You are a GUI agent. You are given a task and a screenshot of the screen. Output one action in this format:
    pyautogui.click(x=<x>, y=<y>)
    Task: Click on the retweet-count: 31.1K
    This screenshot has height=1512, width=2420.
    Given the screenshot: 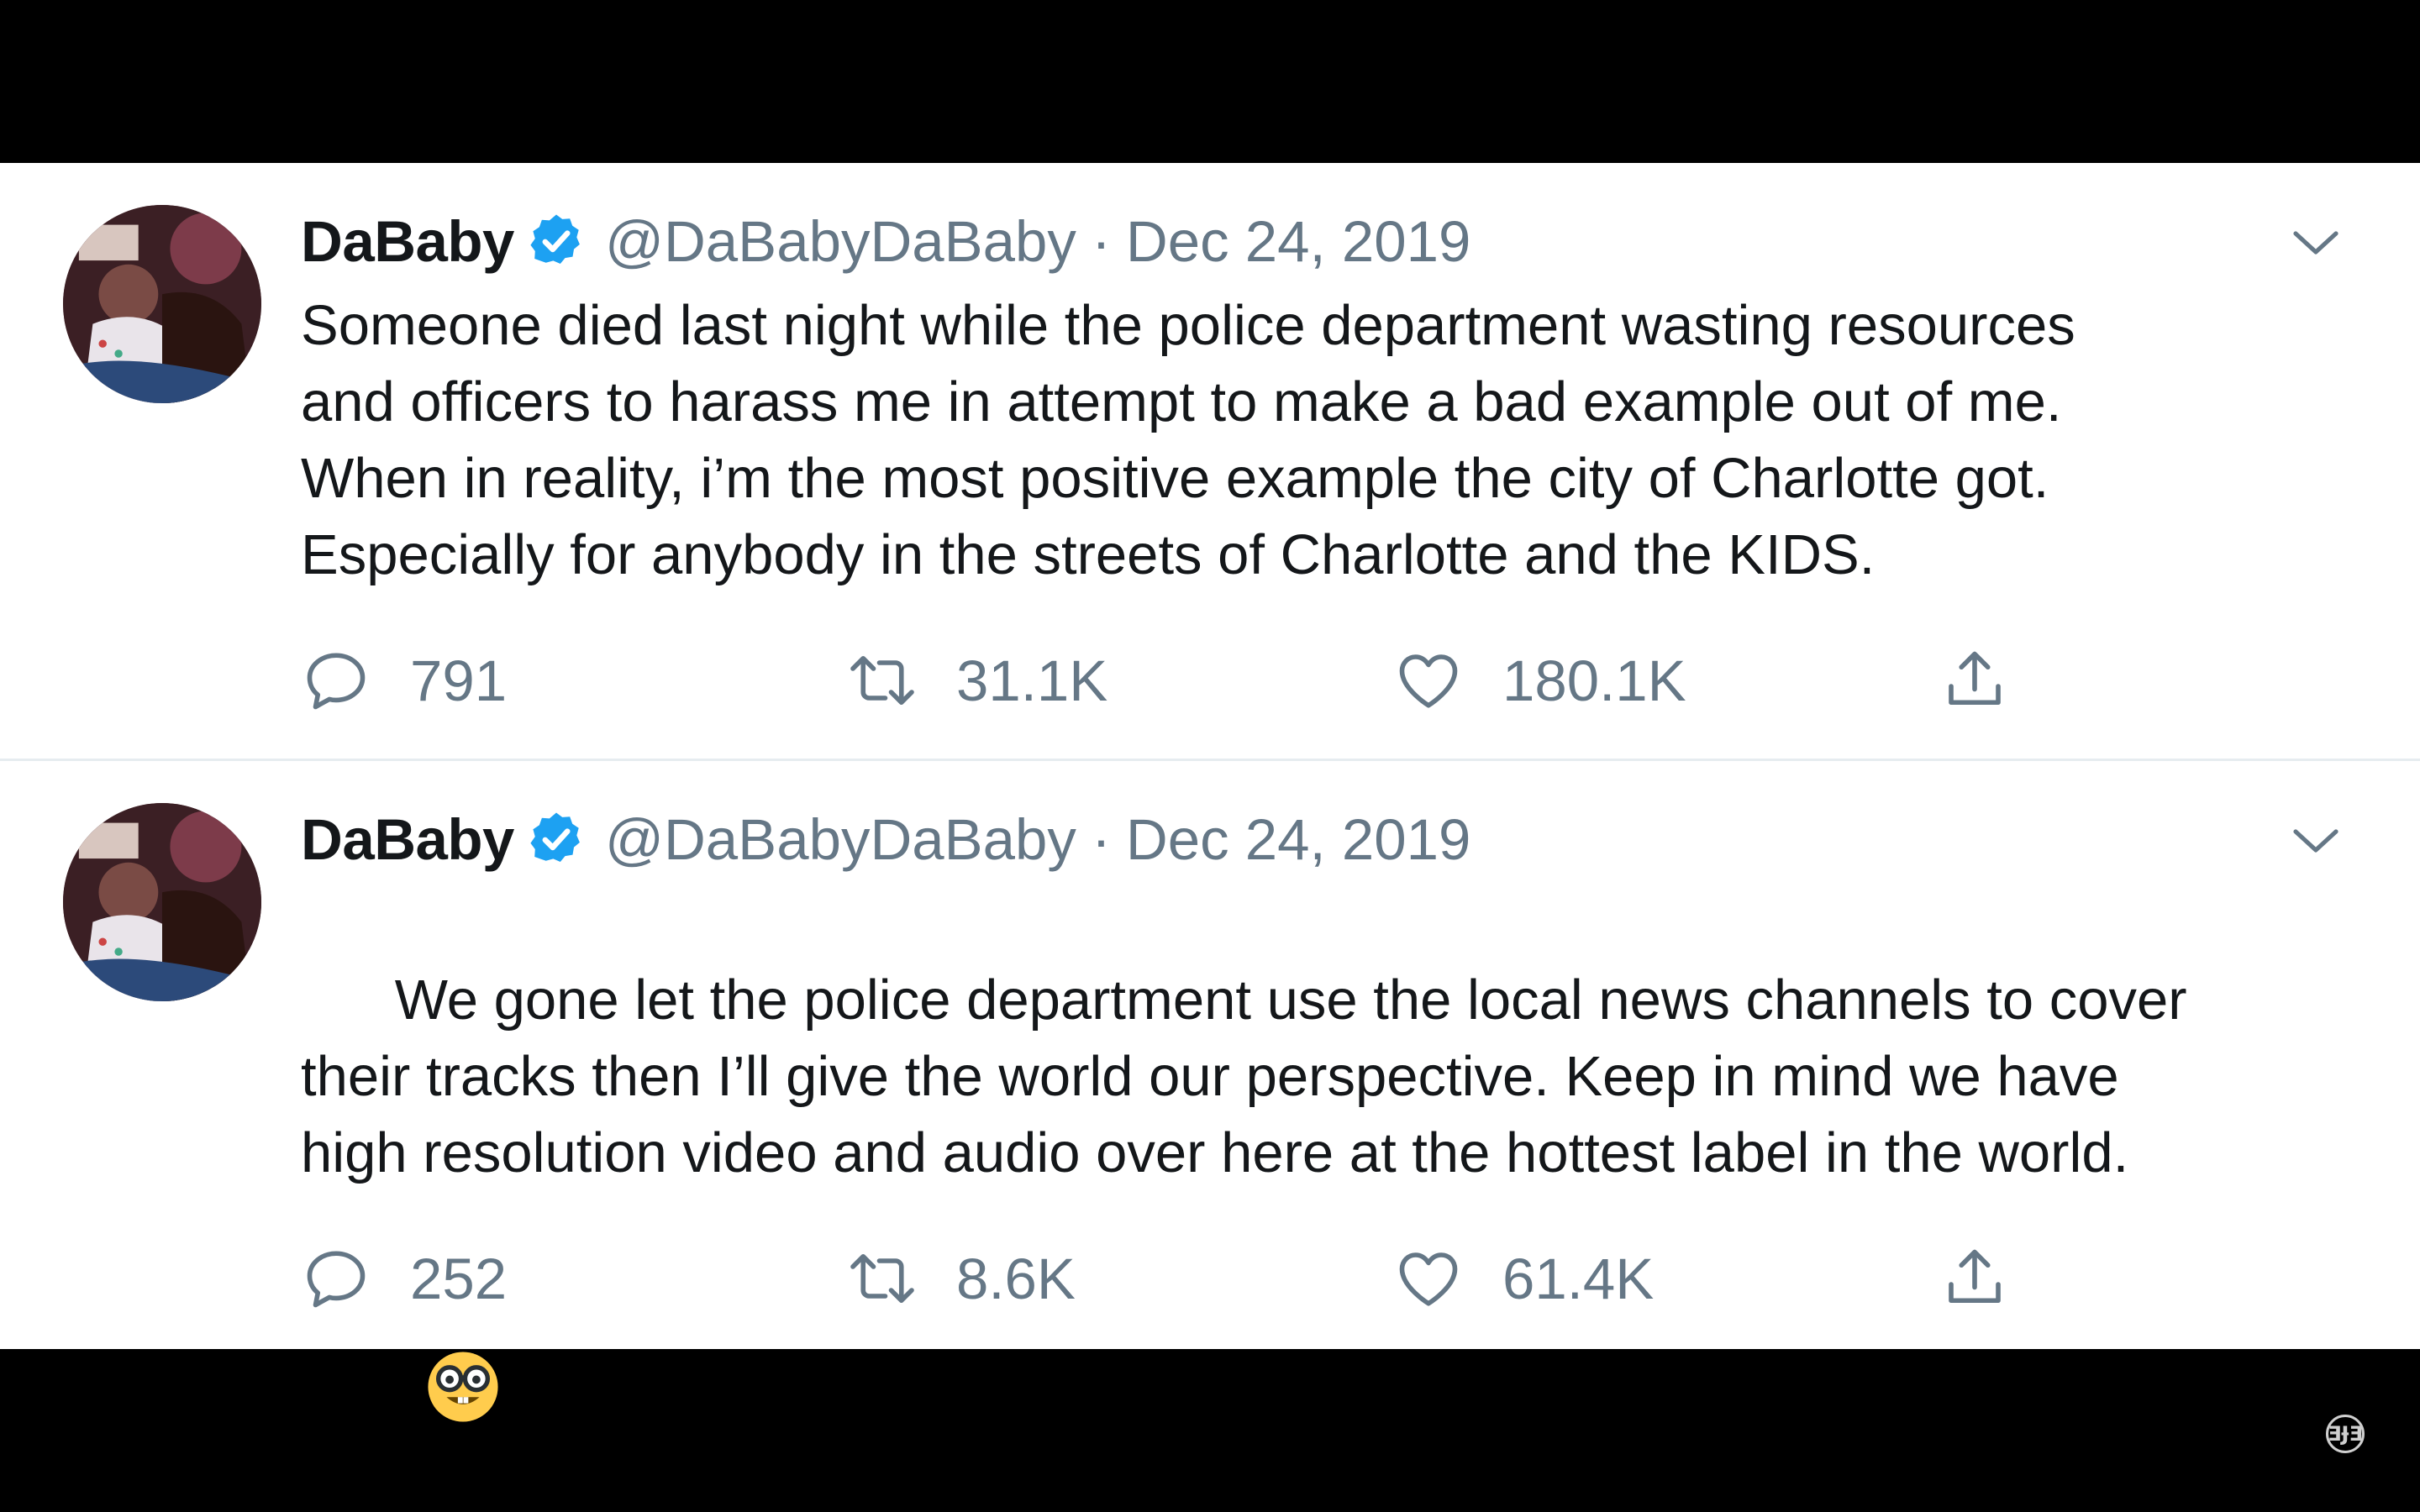 What is the action you would take?
    pyautogui.click(x=1032, y=680)
    